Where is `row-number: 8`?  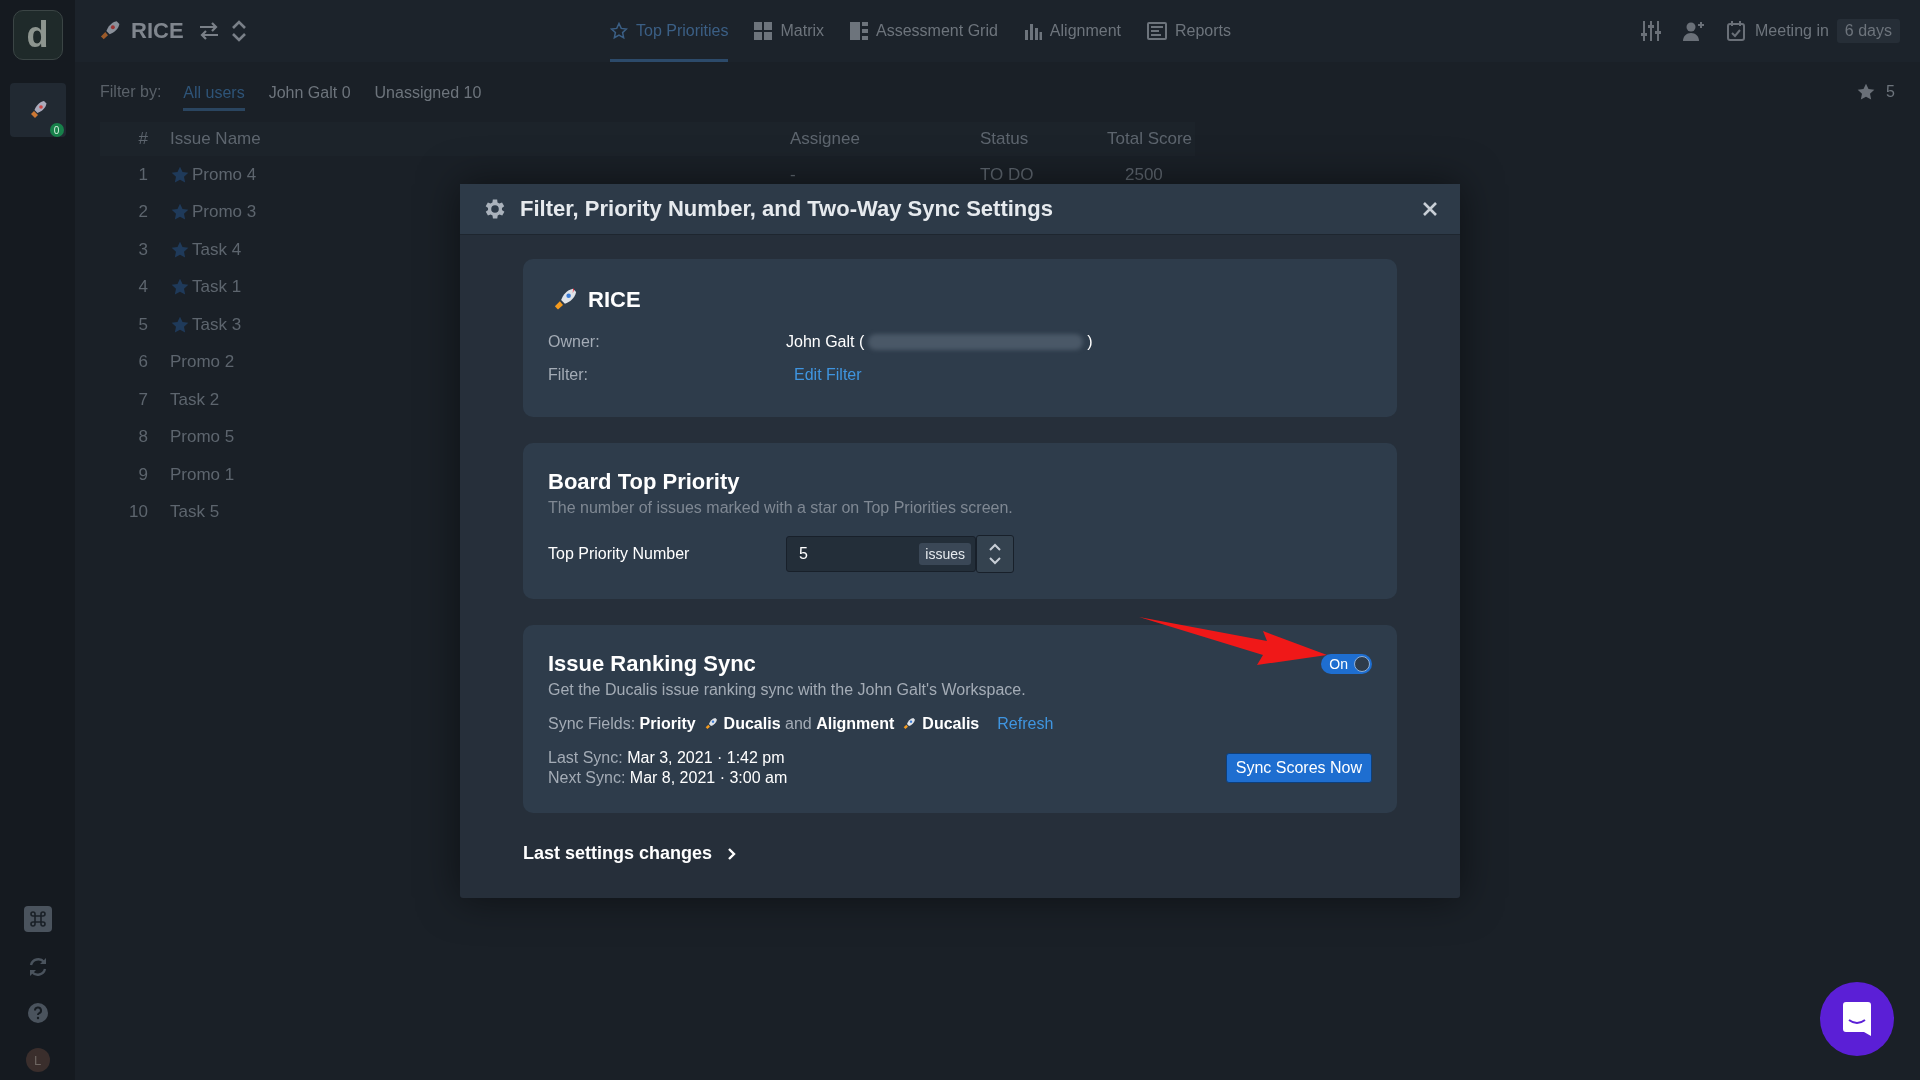
row-number: 8 is located at coordinates (143, 437).